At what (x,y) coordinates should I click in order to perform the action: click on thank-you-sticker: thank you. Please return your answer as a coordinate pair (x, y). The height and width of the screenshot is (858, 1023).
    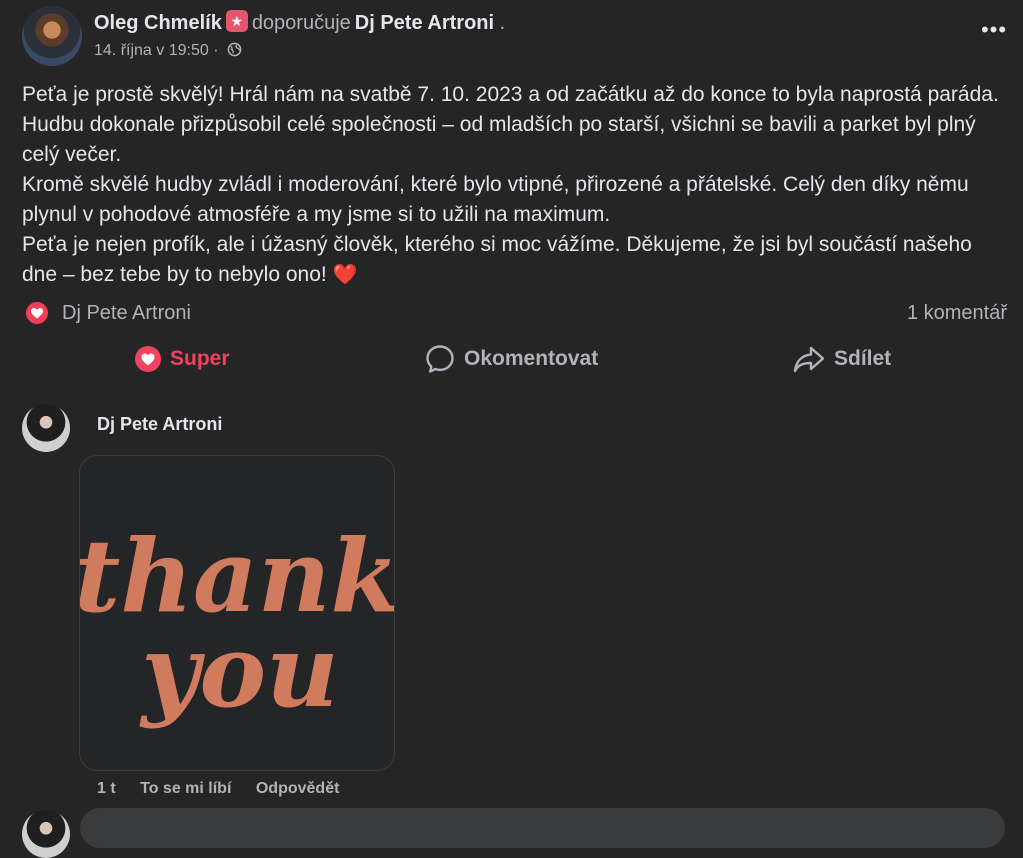
    Looking at the image, I should click on (237, 613).